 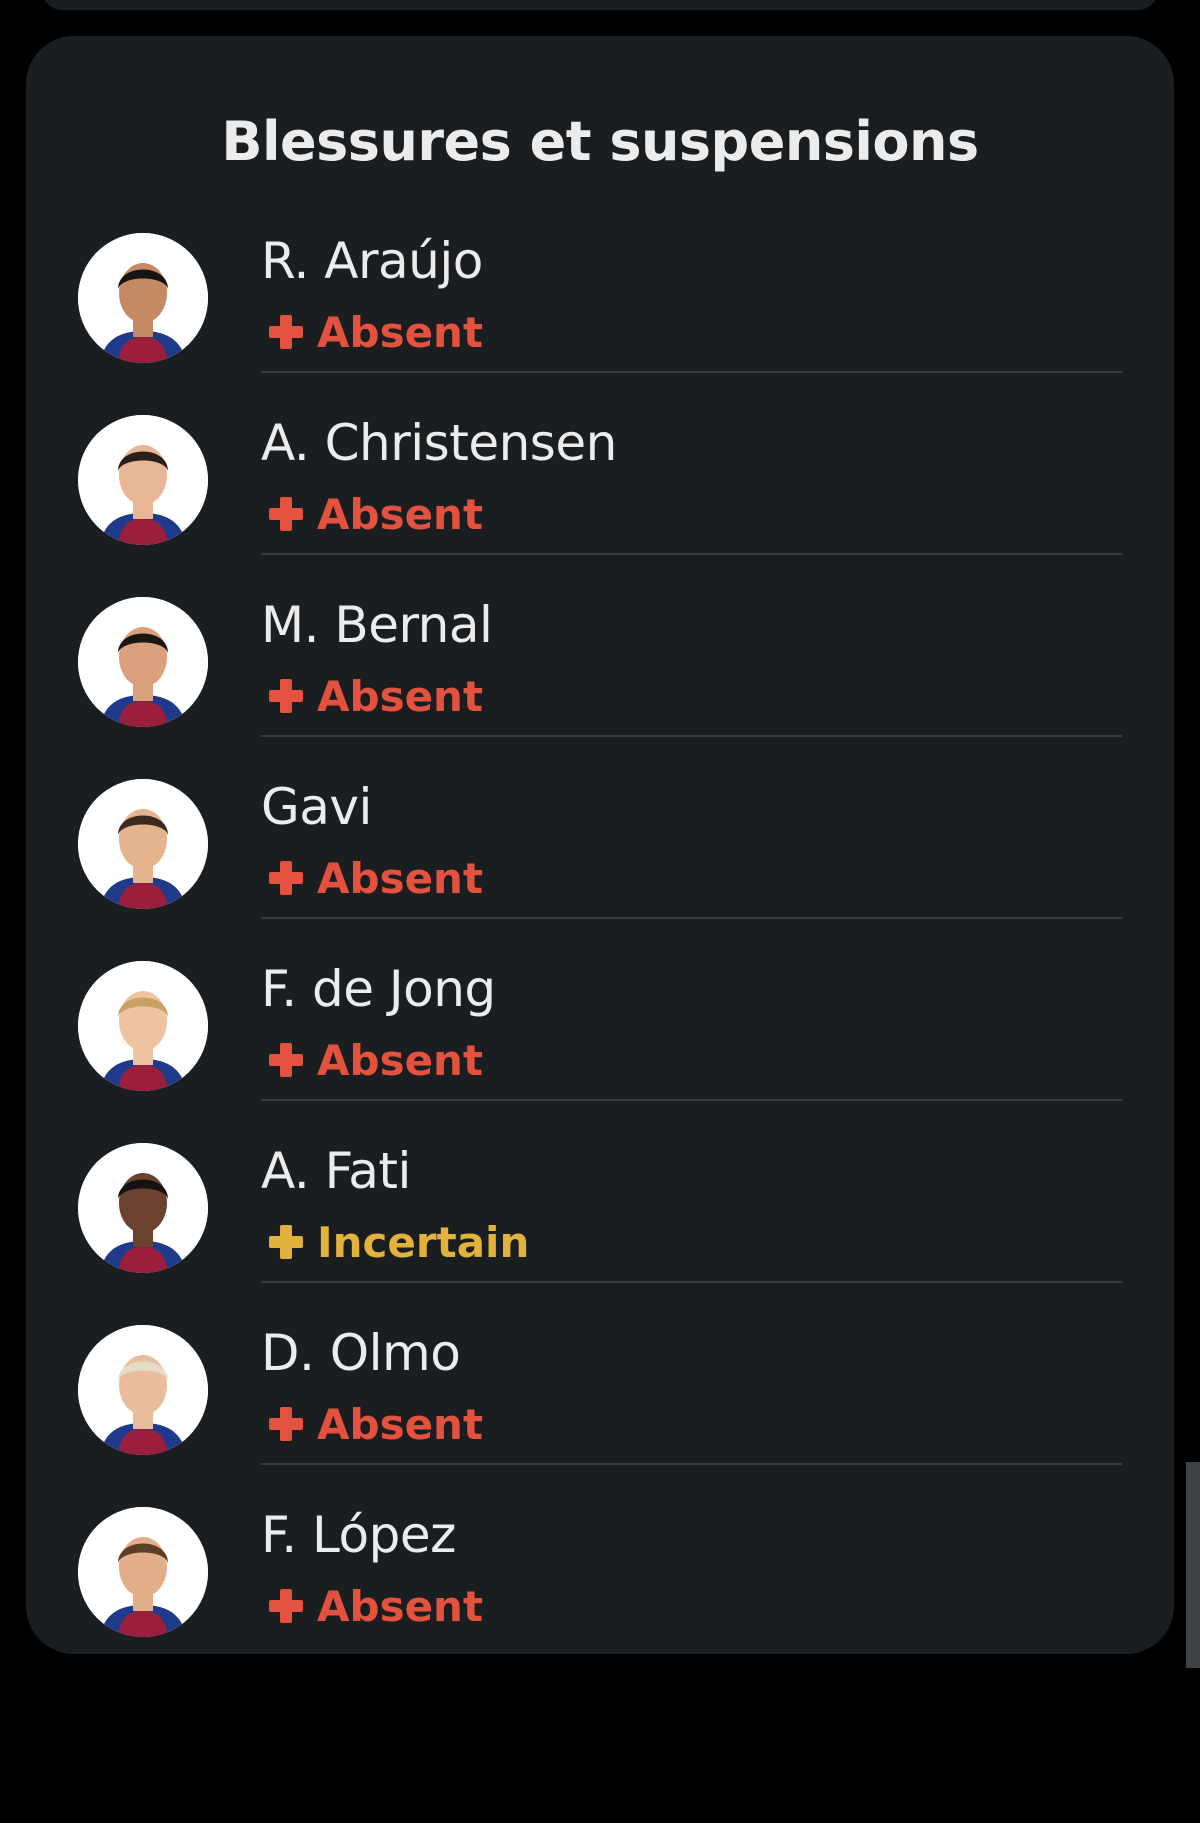 I want to click on player-row: F. López Absent, so click(x=600, y=1556).